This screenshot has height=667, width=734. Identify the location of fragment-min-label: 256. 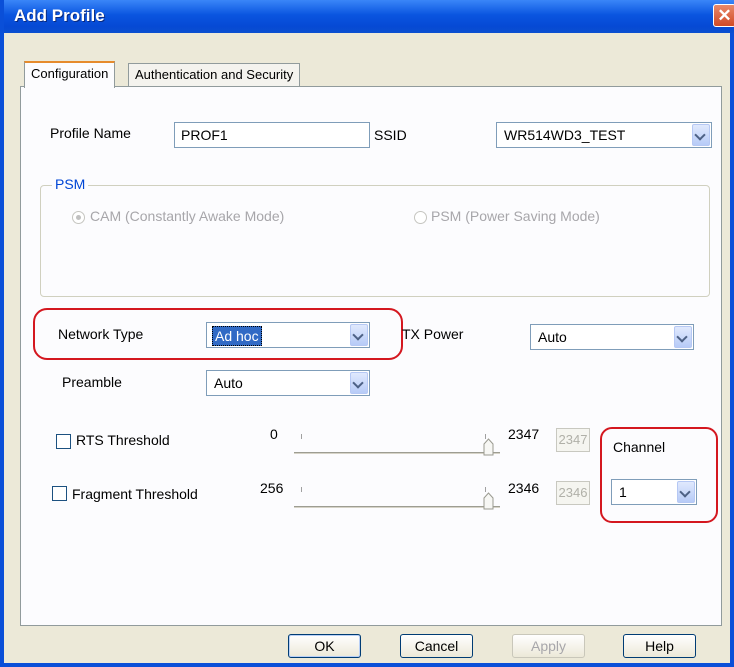
(272, 488).